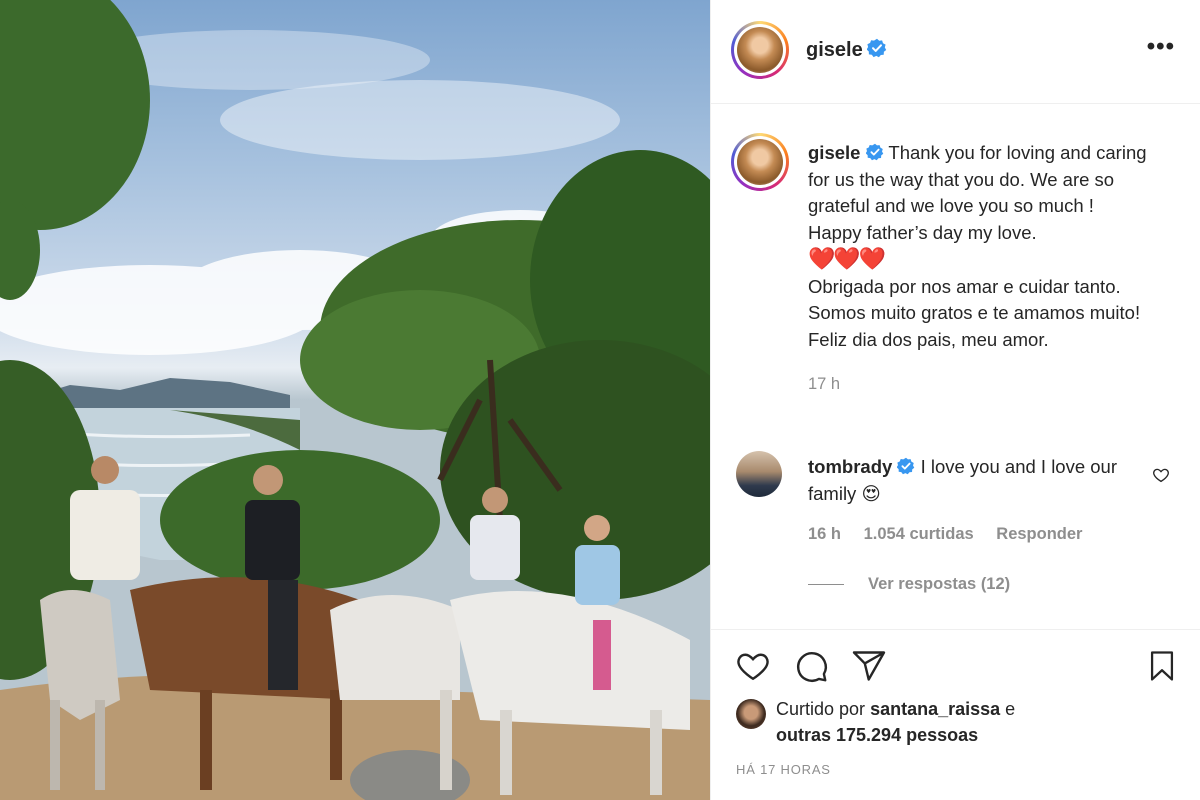  I want to click on others-count: outras 175.294 pessoas, so click(877, 735).